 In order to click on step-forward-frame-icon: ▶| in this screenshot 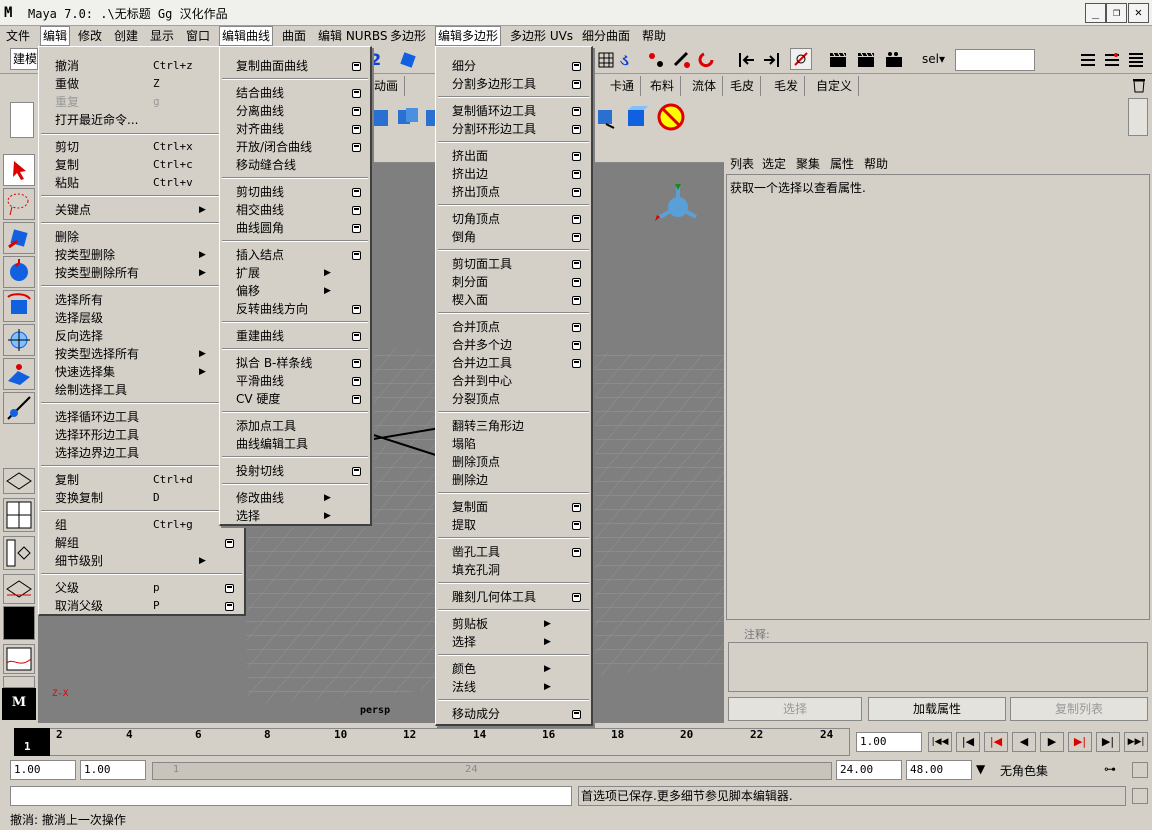, I will do `click(1108, 742)`.